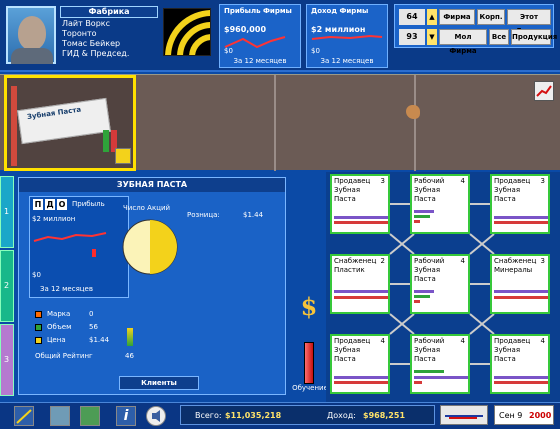 The width and height of the screenshot is (560, 429). What do you see at coordinates (90, 416) in the screenshot?
I see `world-icon` at bounding box center [90, 416].